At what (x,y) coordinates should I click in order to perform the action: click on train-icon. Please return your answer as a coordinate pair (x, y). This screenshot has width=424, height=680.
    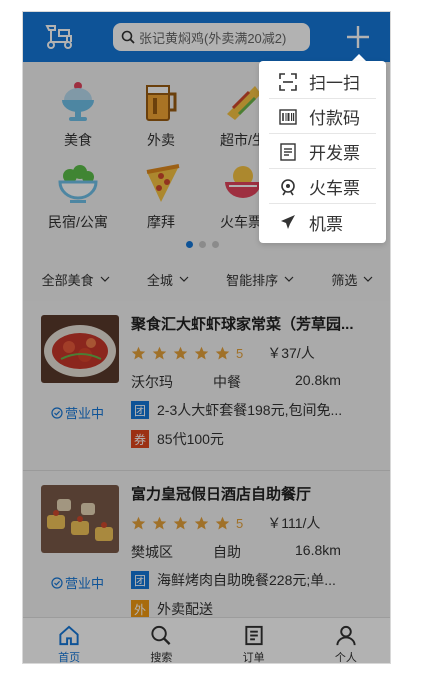
    Looking at the image, I should click on (288, 186).